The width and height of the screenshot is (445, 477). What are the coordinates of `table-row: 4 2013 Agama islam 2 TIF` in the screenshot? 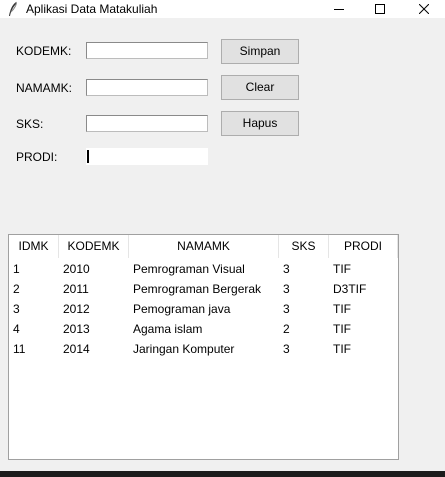 It's located at (203, 329).